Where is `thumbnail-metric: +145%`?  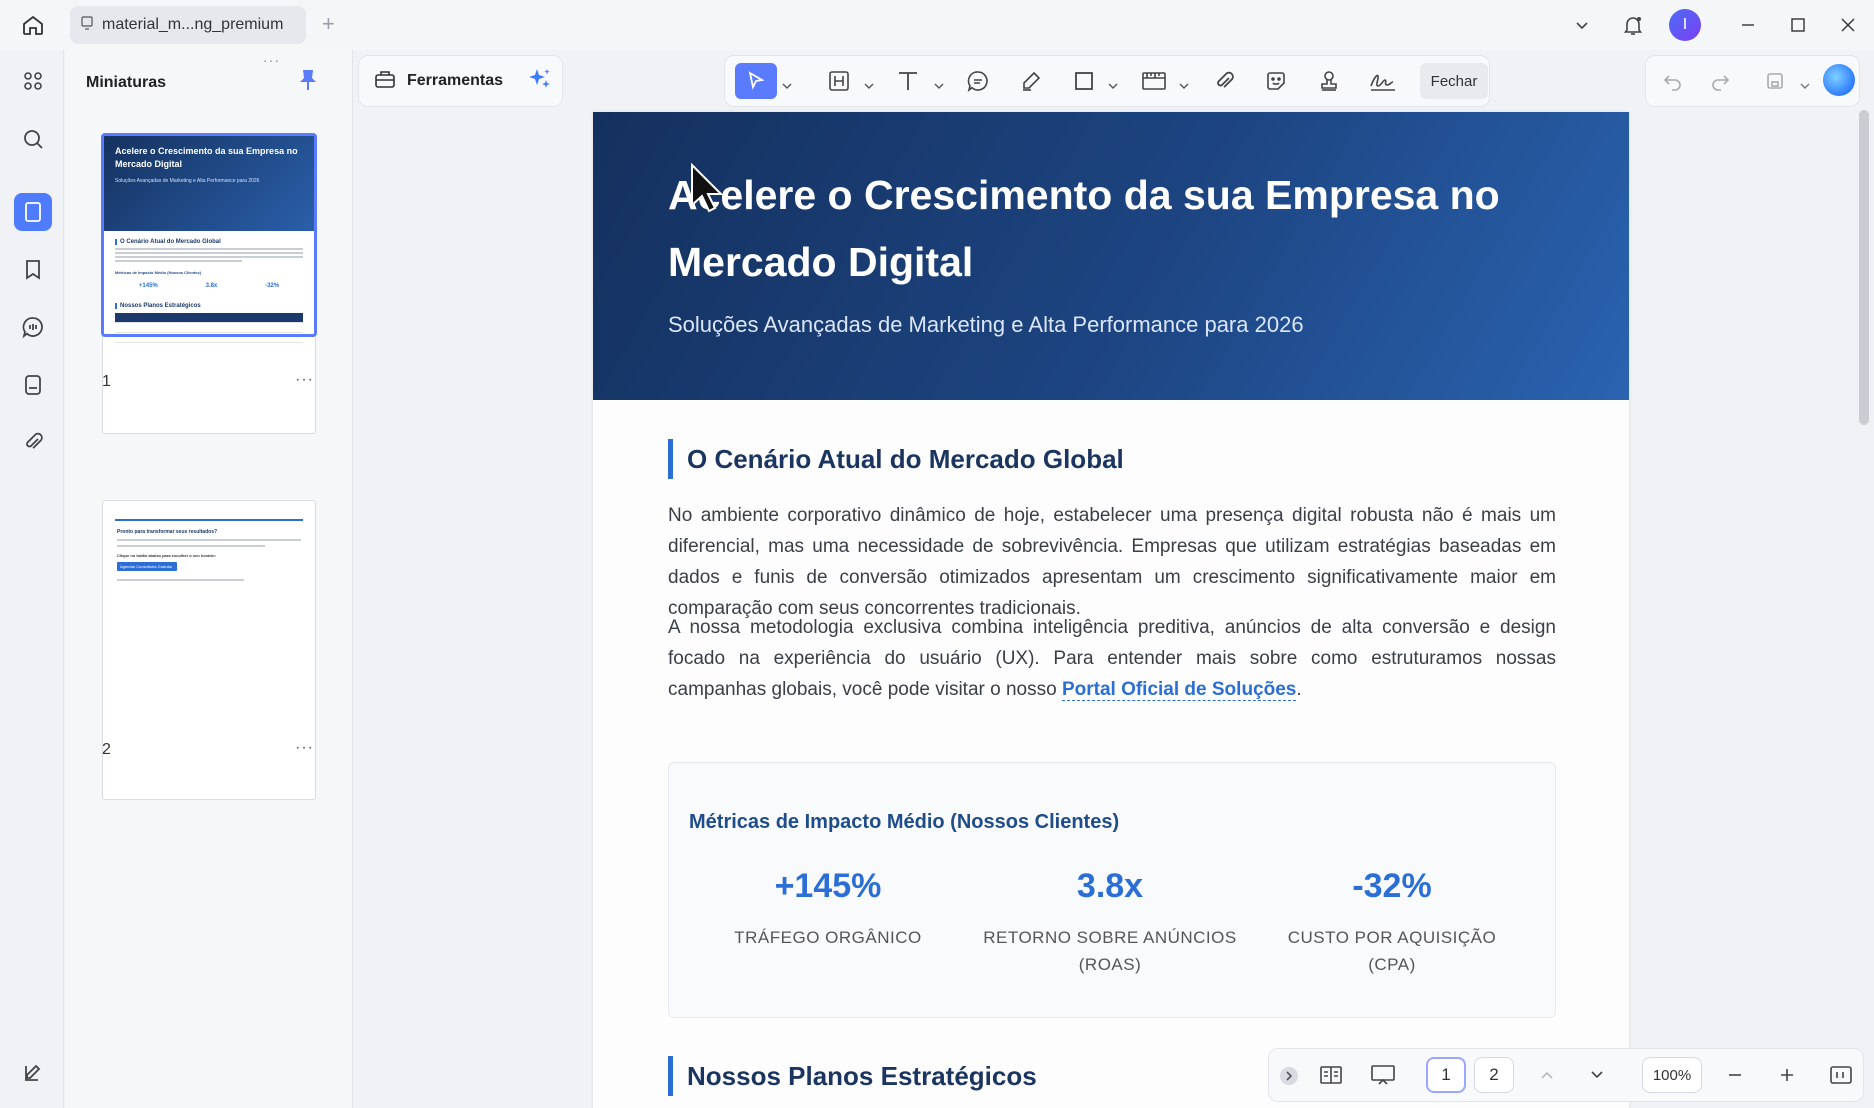 thumbnail-metric: +145% is located at coordinates (148, 286).